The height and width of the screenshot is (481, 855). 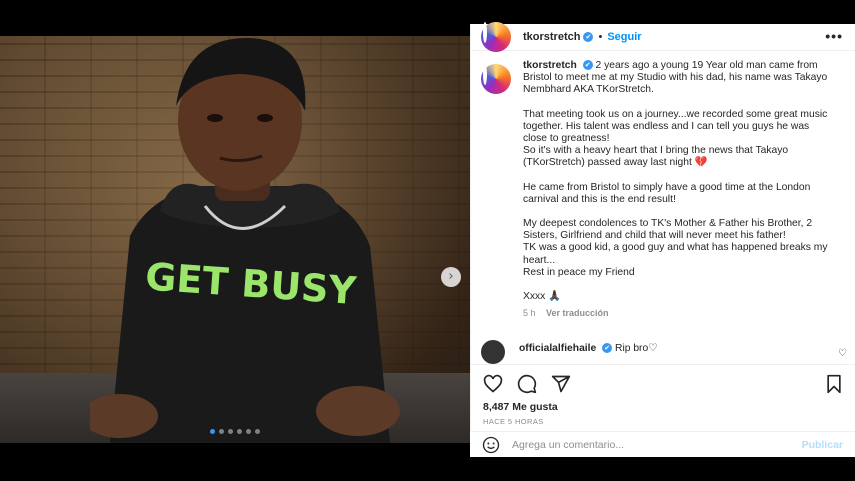 I want to click on post-header: tkorstretch ✔ • Seguir •••, so click(x=663, y=37).